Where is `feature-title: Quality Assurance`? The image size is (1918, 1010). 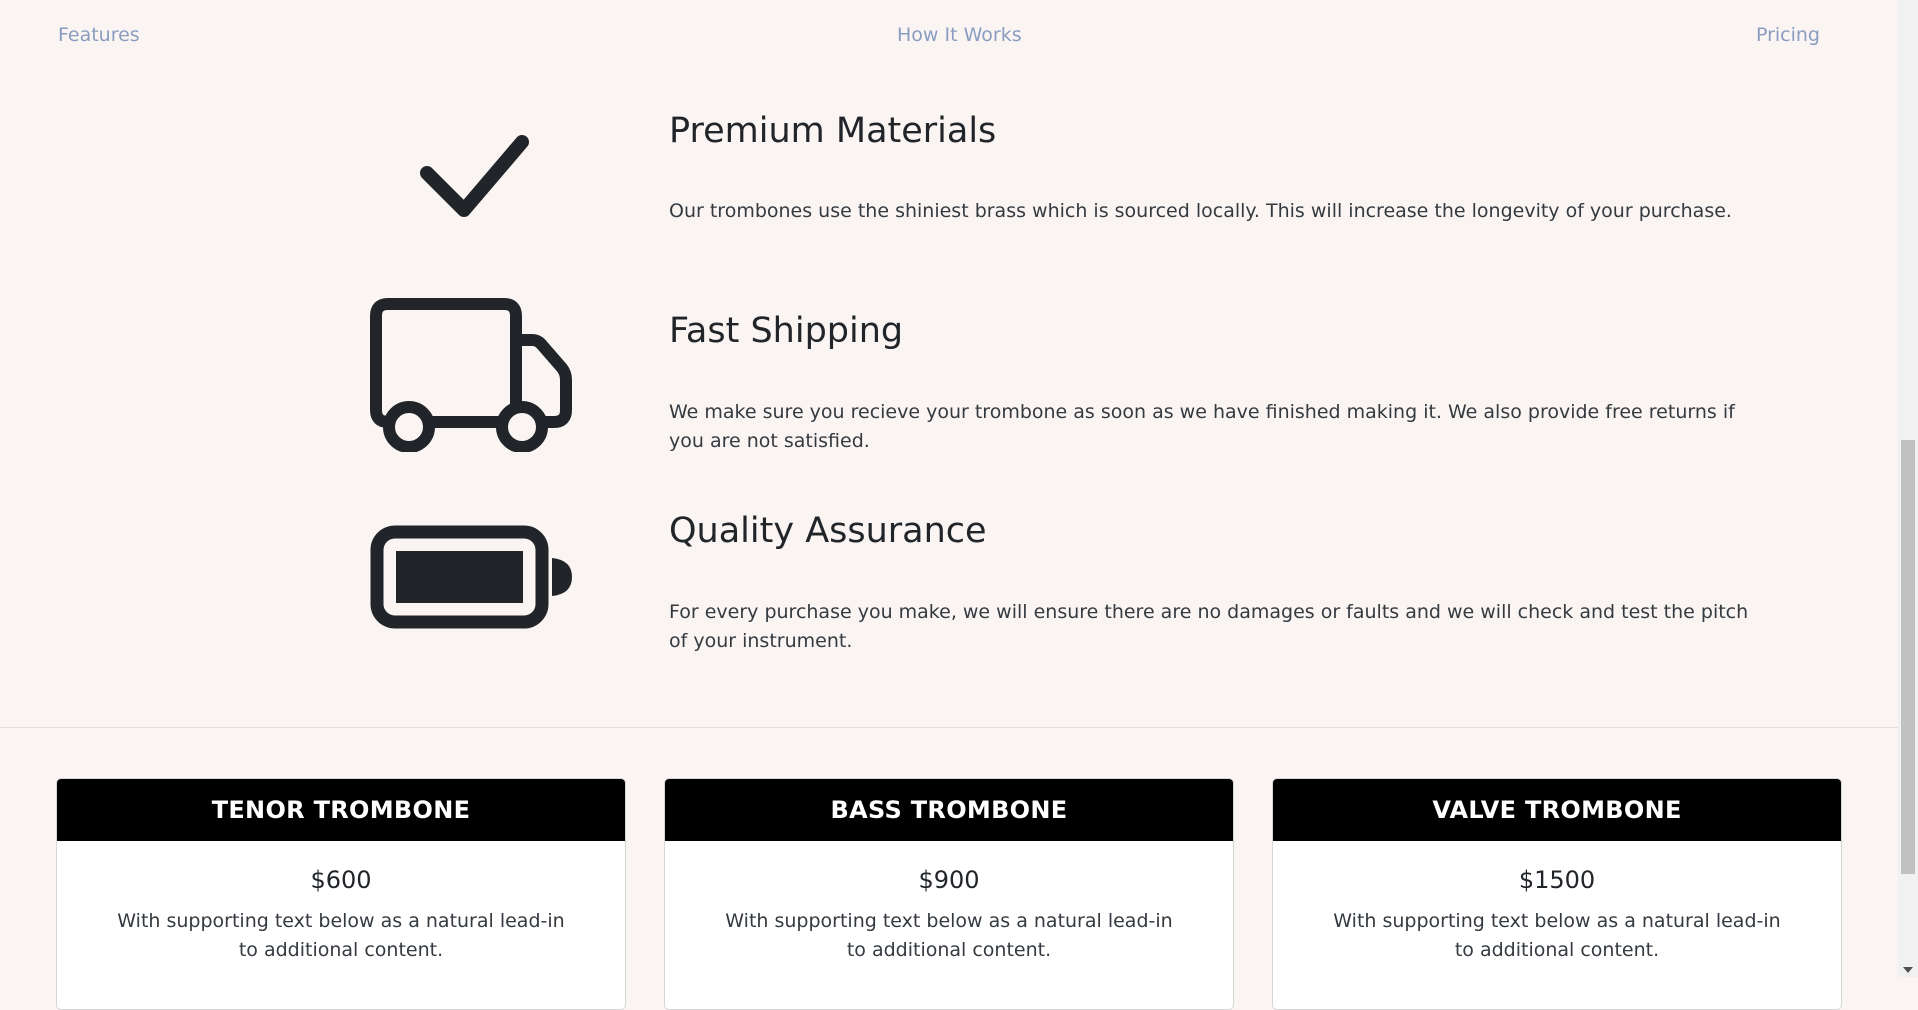
feature-title: Quality Assurance is located at coordinates (828, 531).